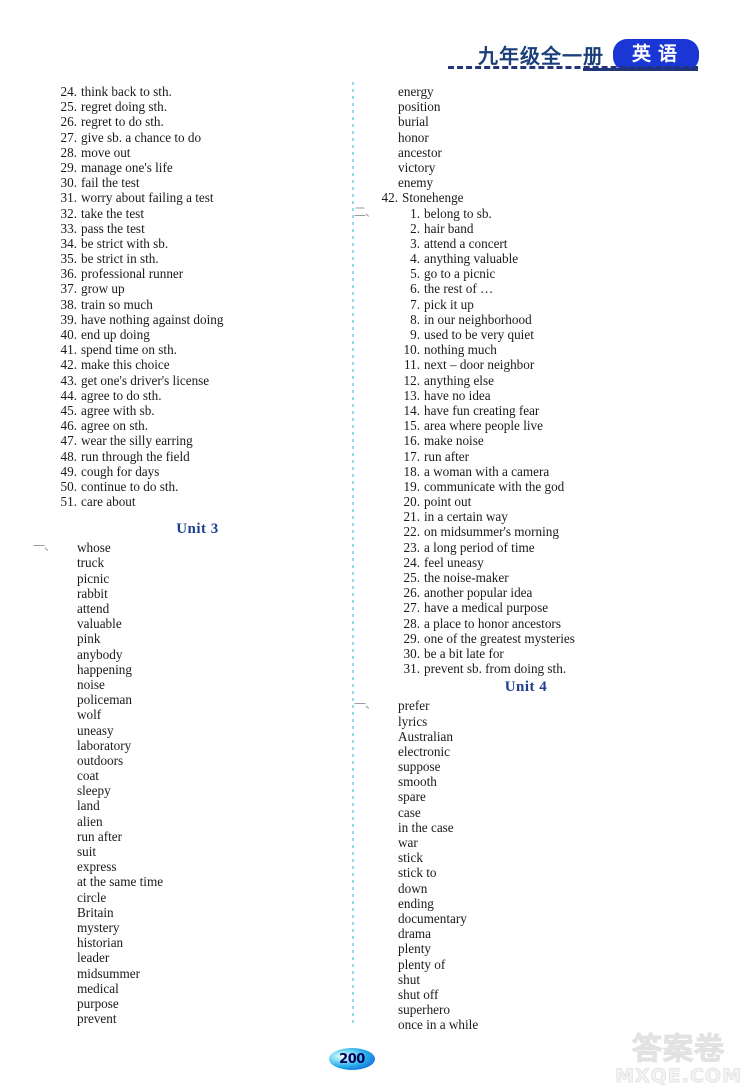 This screenshot has height=1092, width=750. Describe the element at coordinates (141, 137) in the screenshot. I see `item-text: give sb. a chance to do` at that location.